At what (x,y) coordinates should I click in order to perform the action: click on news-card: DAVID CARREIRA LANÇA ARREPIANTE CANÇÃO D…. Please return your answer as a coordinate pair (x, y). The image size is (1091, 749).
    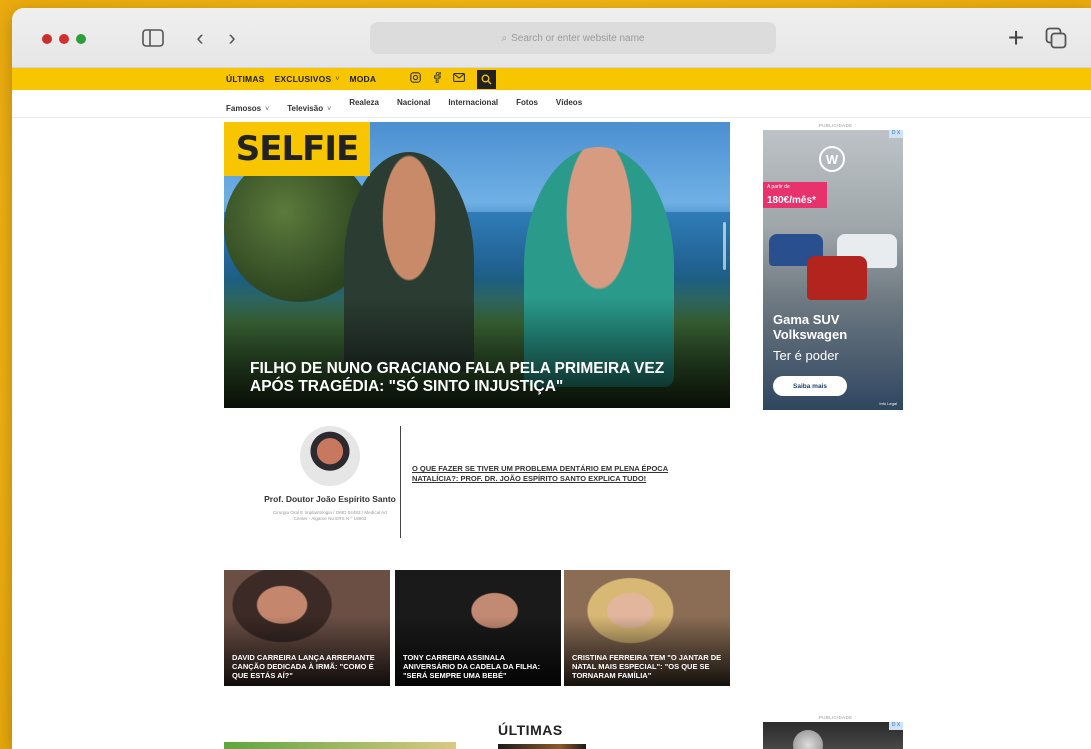
    Looking at the image, I should click on (307, 628).